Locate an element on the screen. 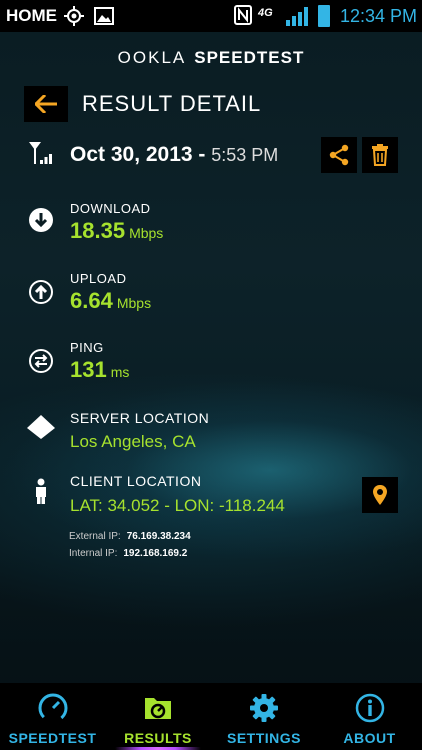  upload-value-row: 6.64 Mbps is located at coordinates (110, 301).